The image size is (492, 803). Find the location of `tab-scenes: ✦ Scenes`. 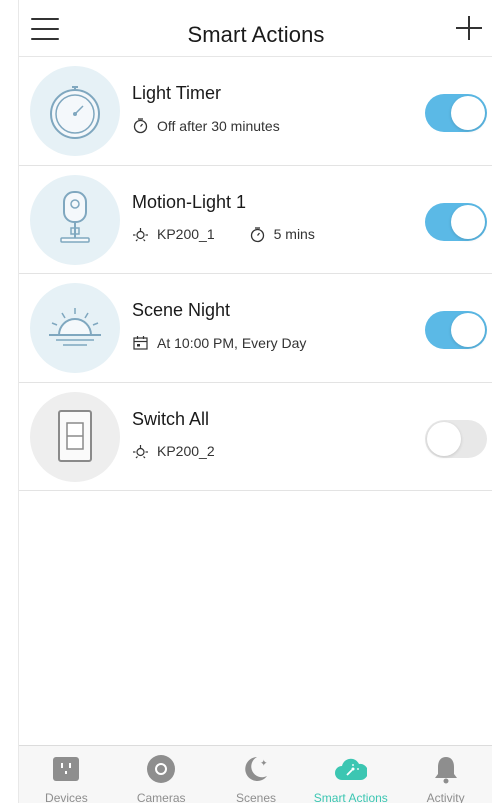

tab-scenes: ✦ Scenes is located at coordinates (256, 774).